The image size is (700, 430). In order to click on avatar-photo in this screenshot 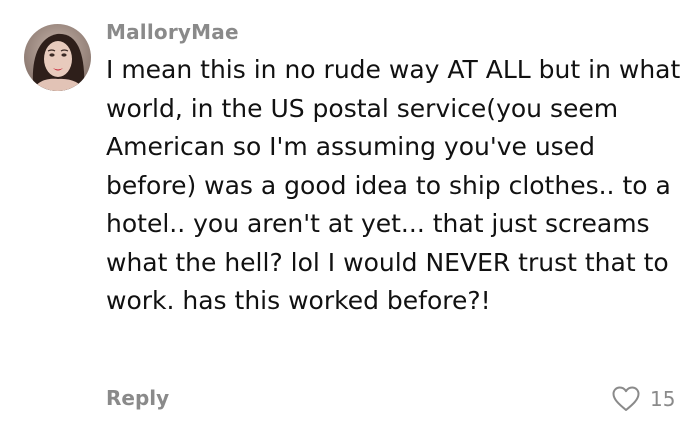, I will do `click(57, 57)`.